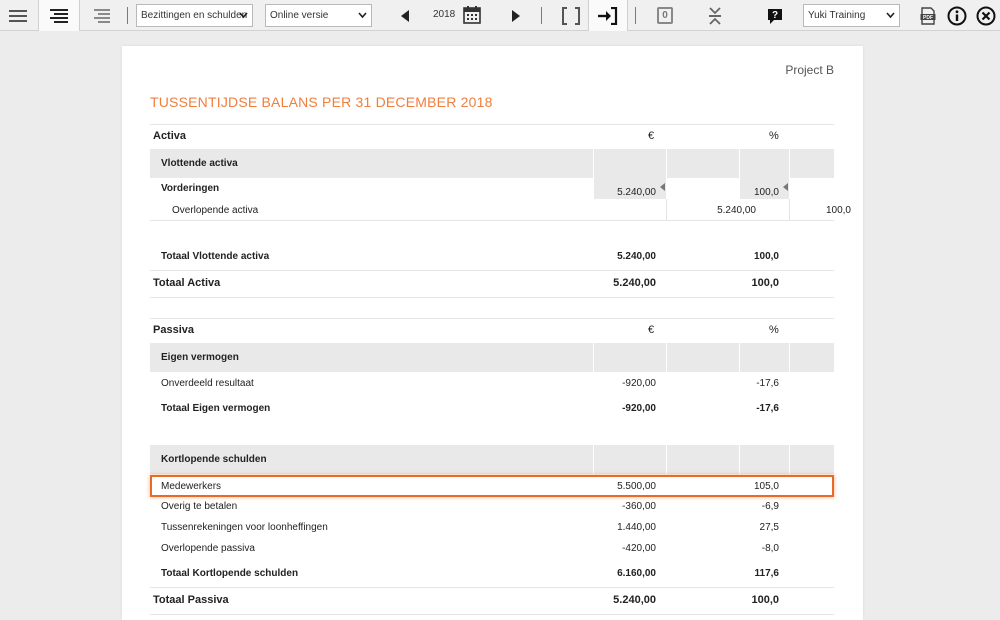  Describe the element at coordinates (444, 14) in the screenshot. I see `year-label: 2018` at that location.